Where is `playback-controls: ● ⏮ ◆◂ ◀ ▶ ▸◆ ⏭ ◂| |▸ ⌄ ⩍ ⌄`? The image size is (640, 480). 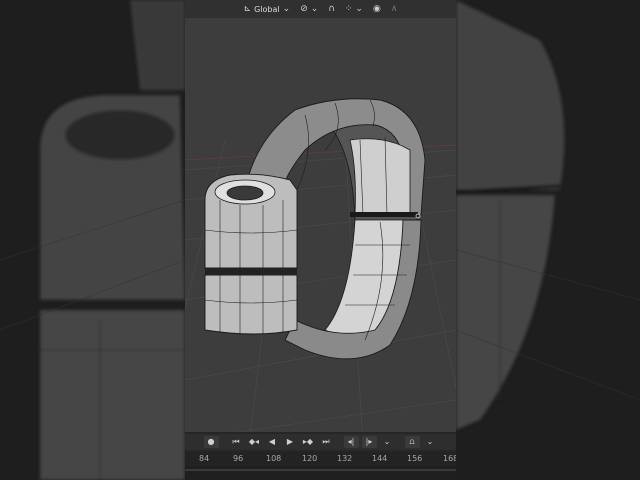
playback-controls: ● ⏮ ◆◂ ◀ ▶ ▸◆ ⏭ ◂| |▸ ⌄ ⩍ ⌄ is located at coordinates (320, 442).